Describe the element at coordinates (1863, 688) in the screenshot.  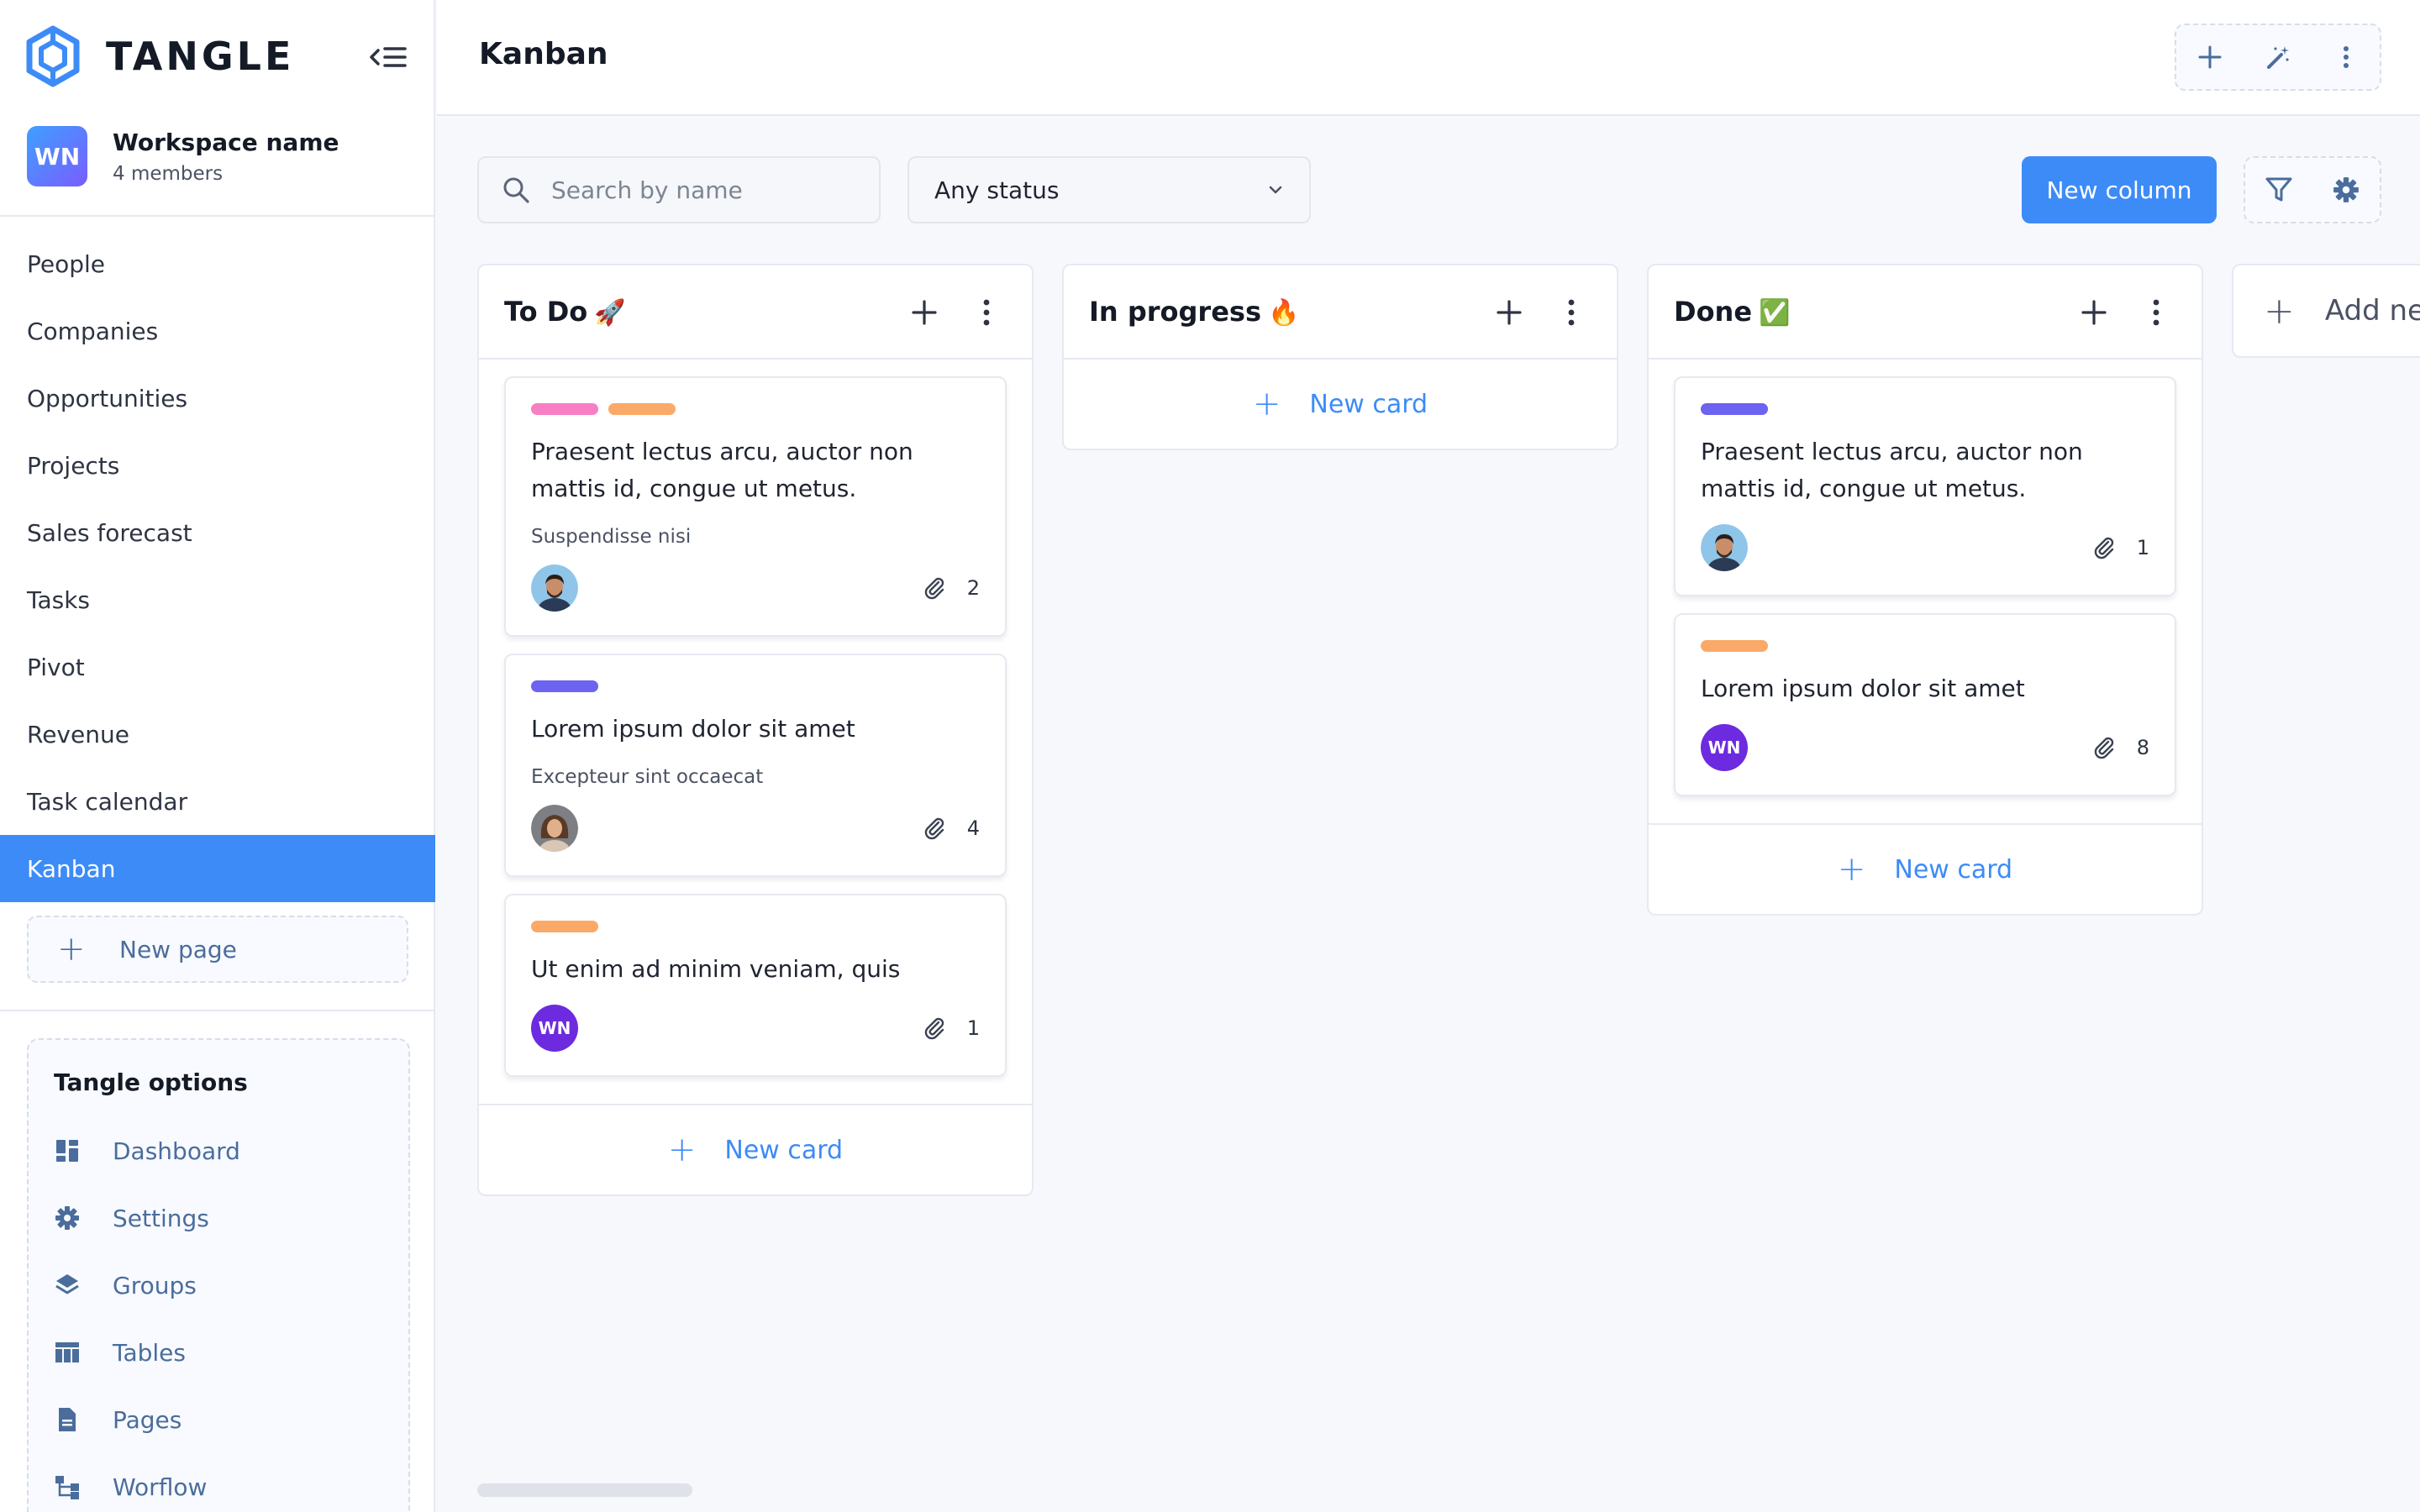
I see `card-title: Lorem ipsum dolor sit amet` at that location.